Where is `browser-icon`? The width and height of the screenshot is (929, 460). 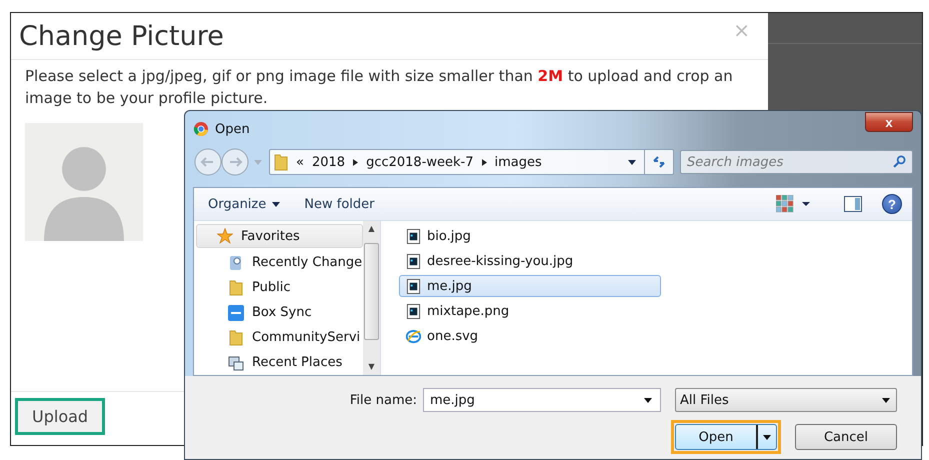
browser-icon is located at coordinates (201, 129).